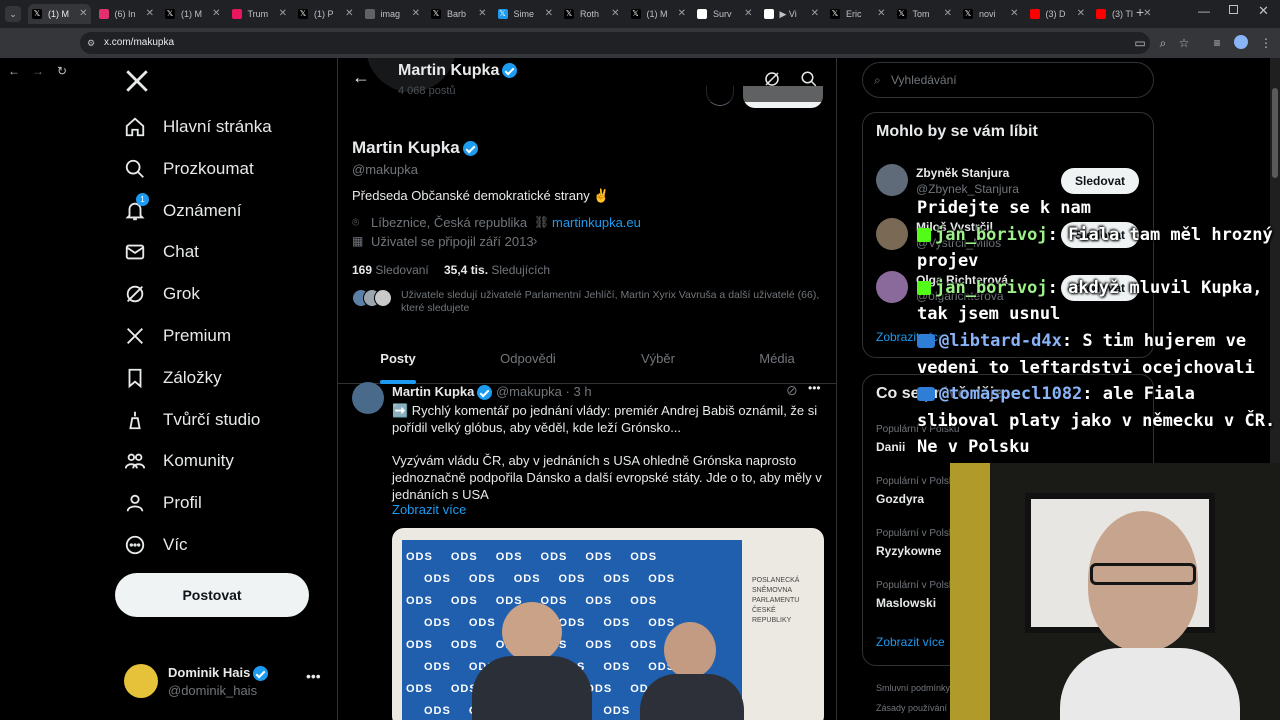  Describe the element at coordinates (155, 545) in the screenshot. I see `nav-item-more: Víc` at that location.